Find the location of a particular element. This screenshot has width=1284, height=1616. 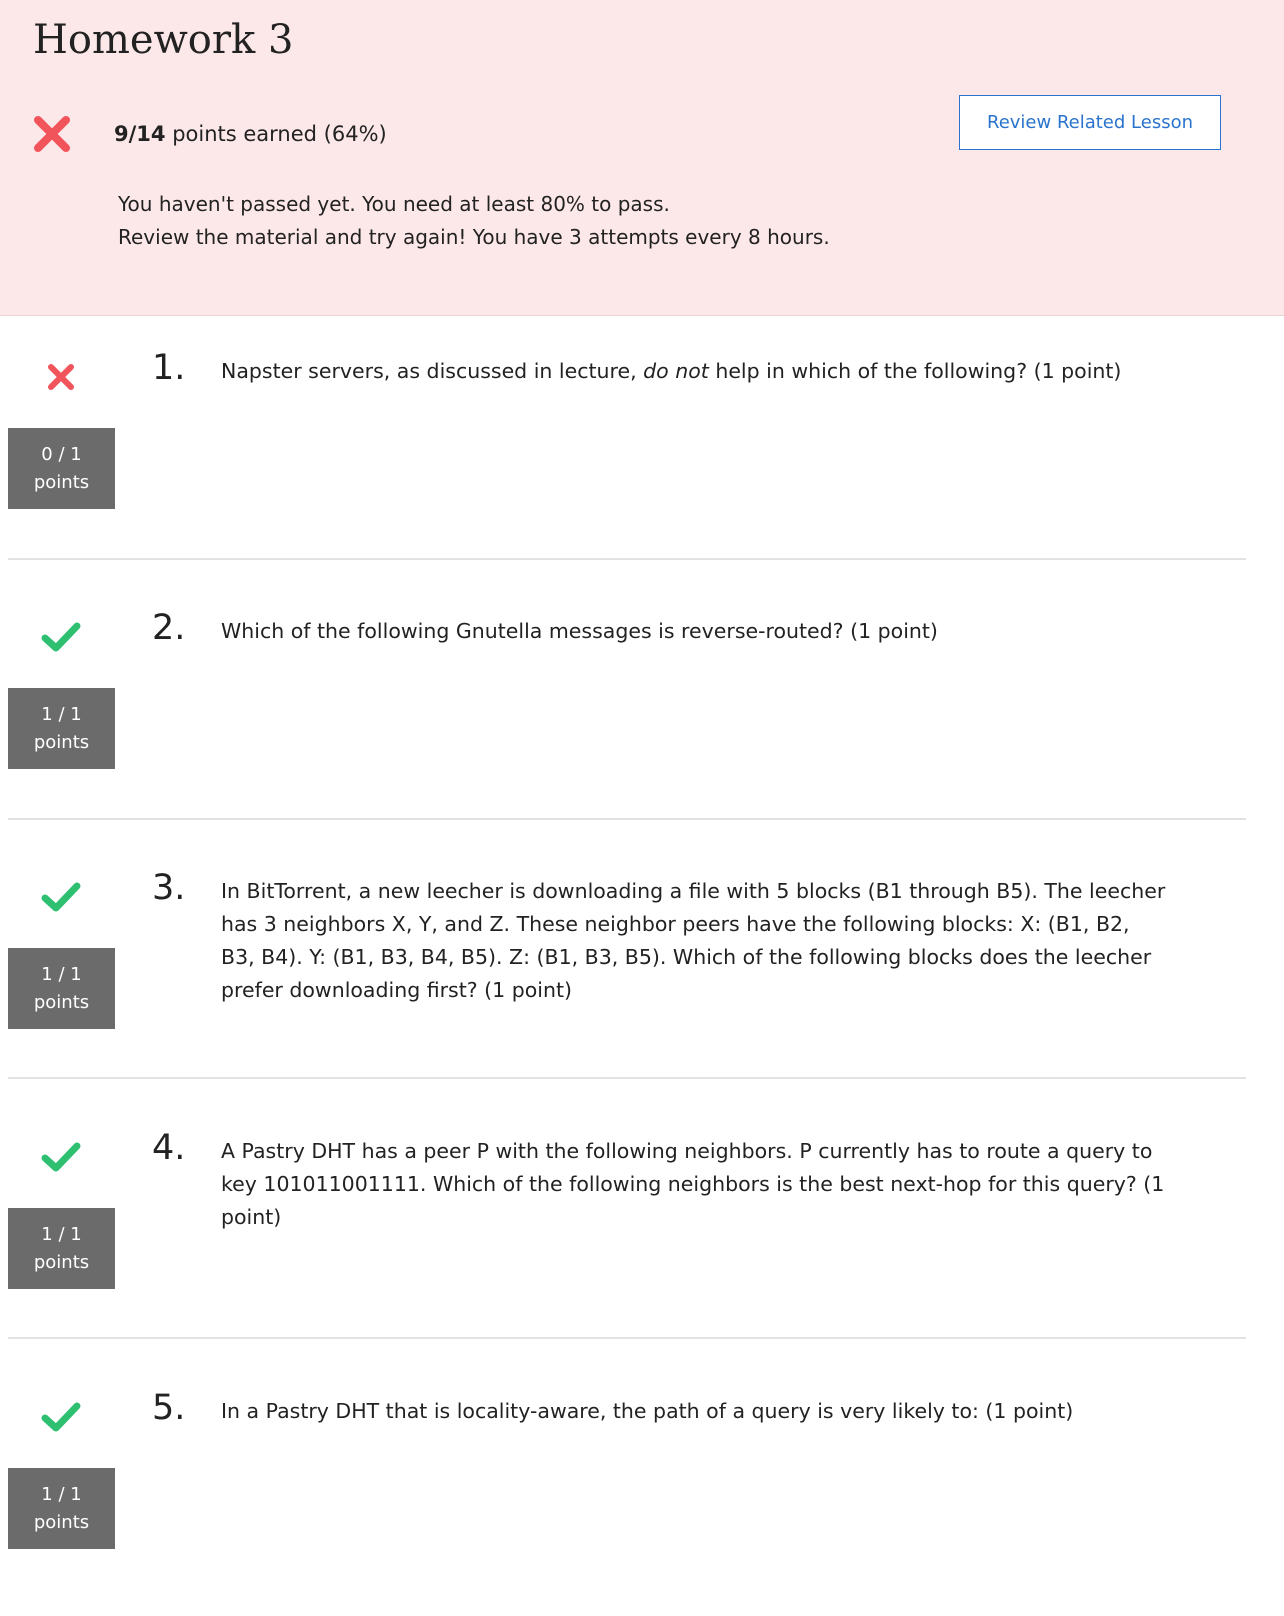

points-score: 0 / 1 is located at coordinates (61, 454).